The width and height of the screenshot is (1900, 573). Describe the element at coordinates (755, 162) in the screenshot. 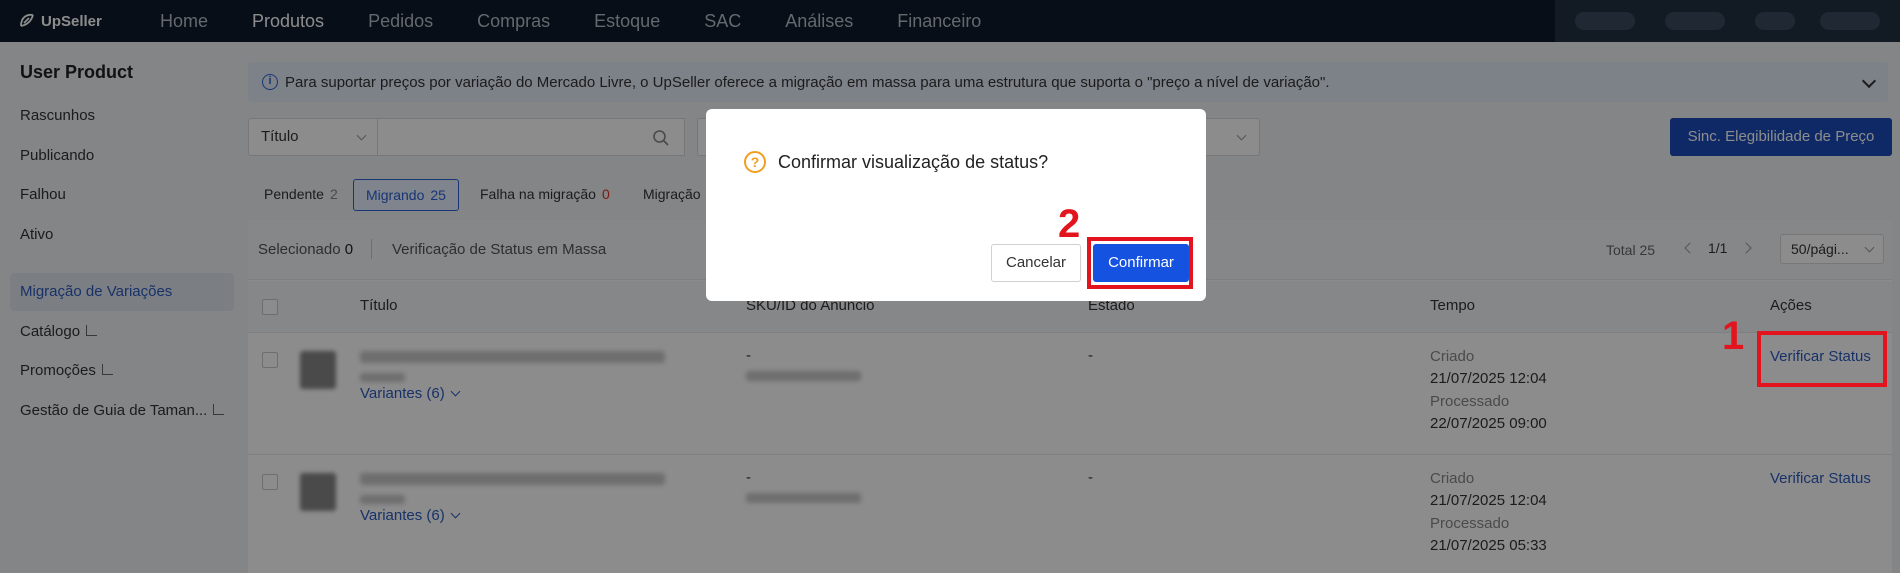

I see `question-icon: ?` at that location.